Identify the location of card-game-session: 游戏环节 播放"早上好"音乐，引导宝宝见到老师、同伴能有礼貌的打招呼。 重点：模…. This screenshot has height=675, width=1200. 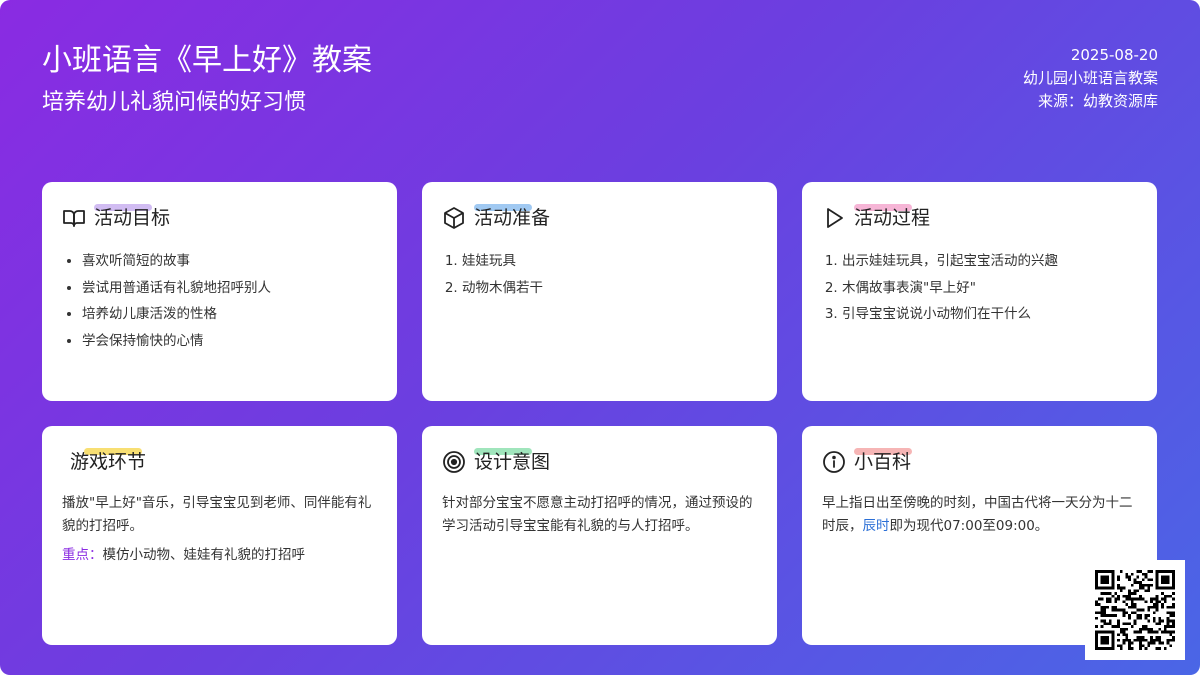
(219, 535).